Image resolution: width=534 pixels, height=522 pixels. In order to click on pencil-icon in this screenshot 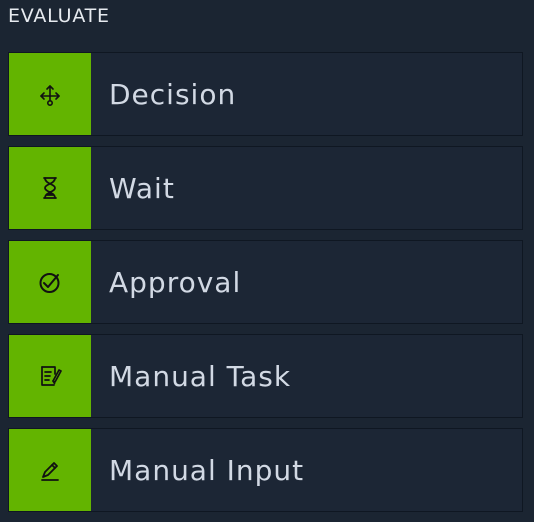, I will do `click(50, 470)`.